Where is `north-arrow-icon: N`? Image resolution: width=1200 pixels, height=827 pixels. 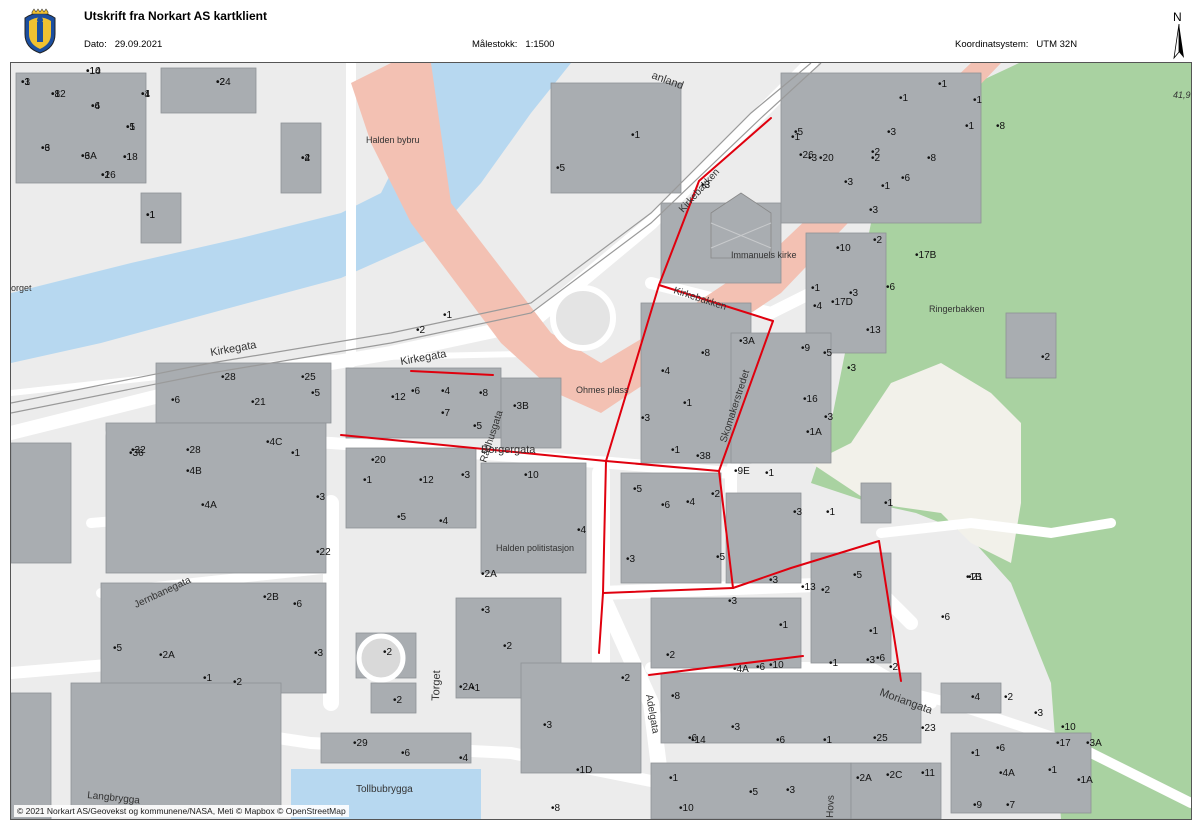
north-arrow-icon: N is located at coordinates (1178, 35).